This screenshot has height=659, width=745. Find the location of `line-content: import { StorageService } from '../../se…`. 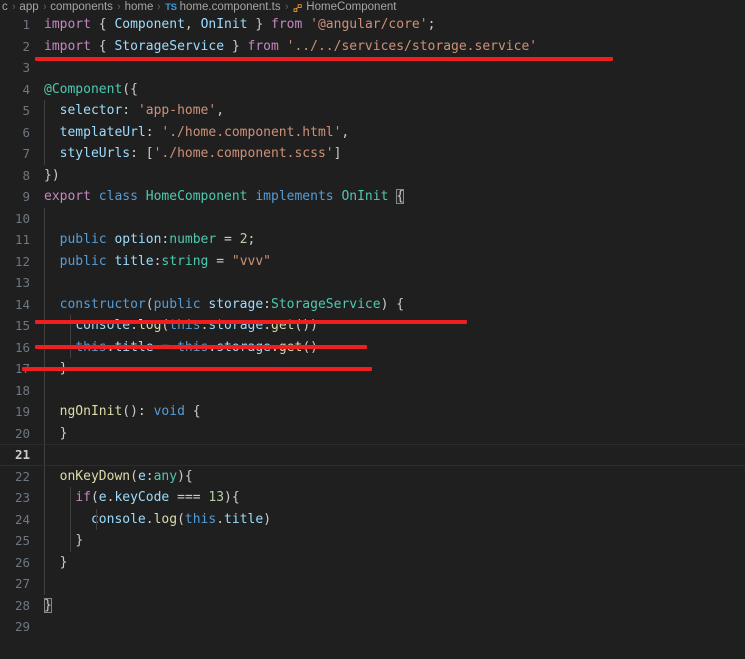

line-content: import { StorageService } from '../../se… is located at coordinates (387, 47).